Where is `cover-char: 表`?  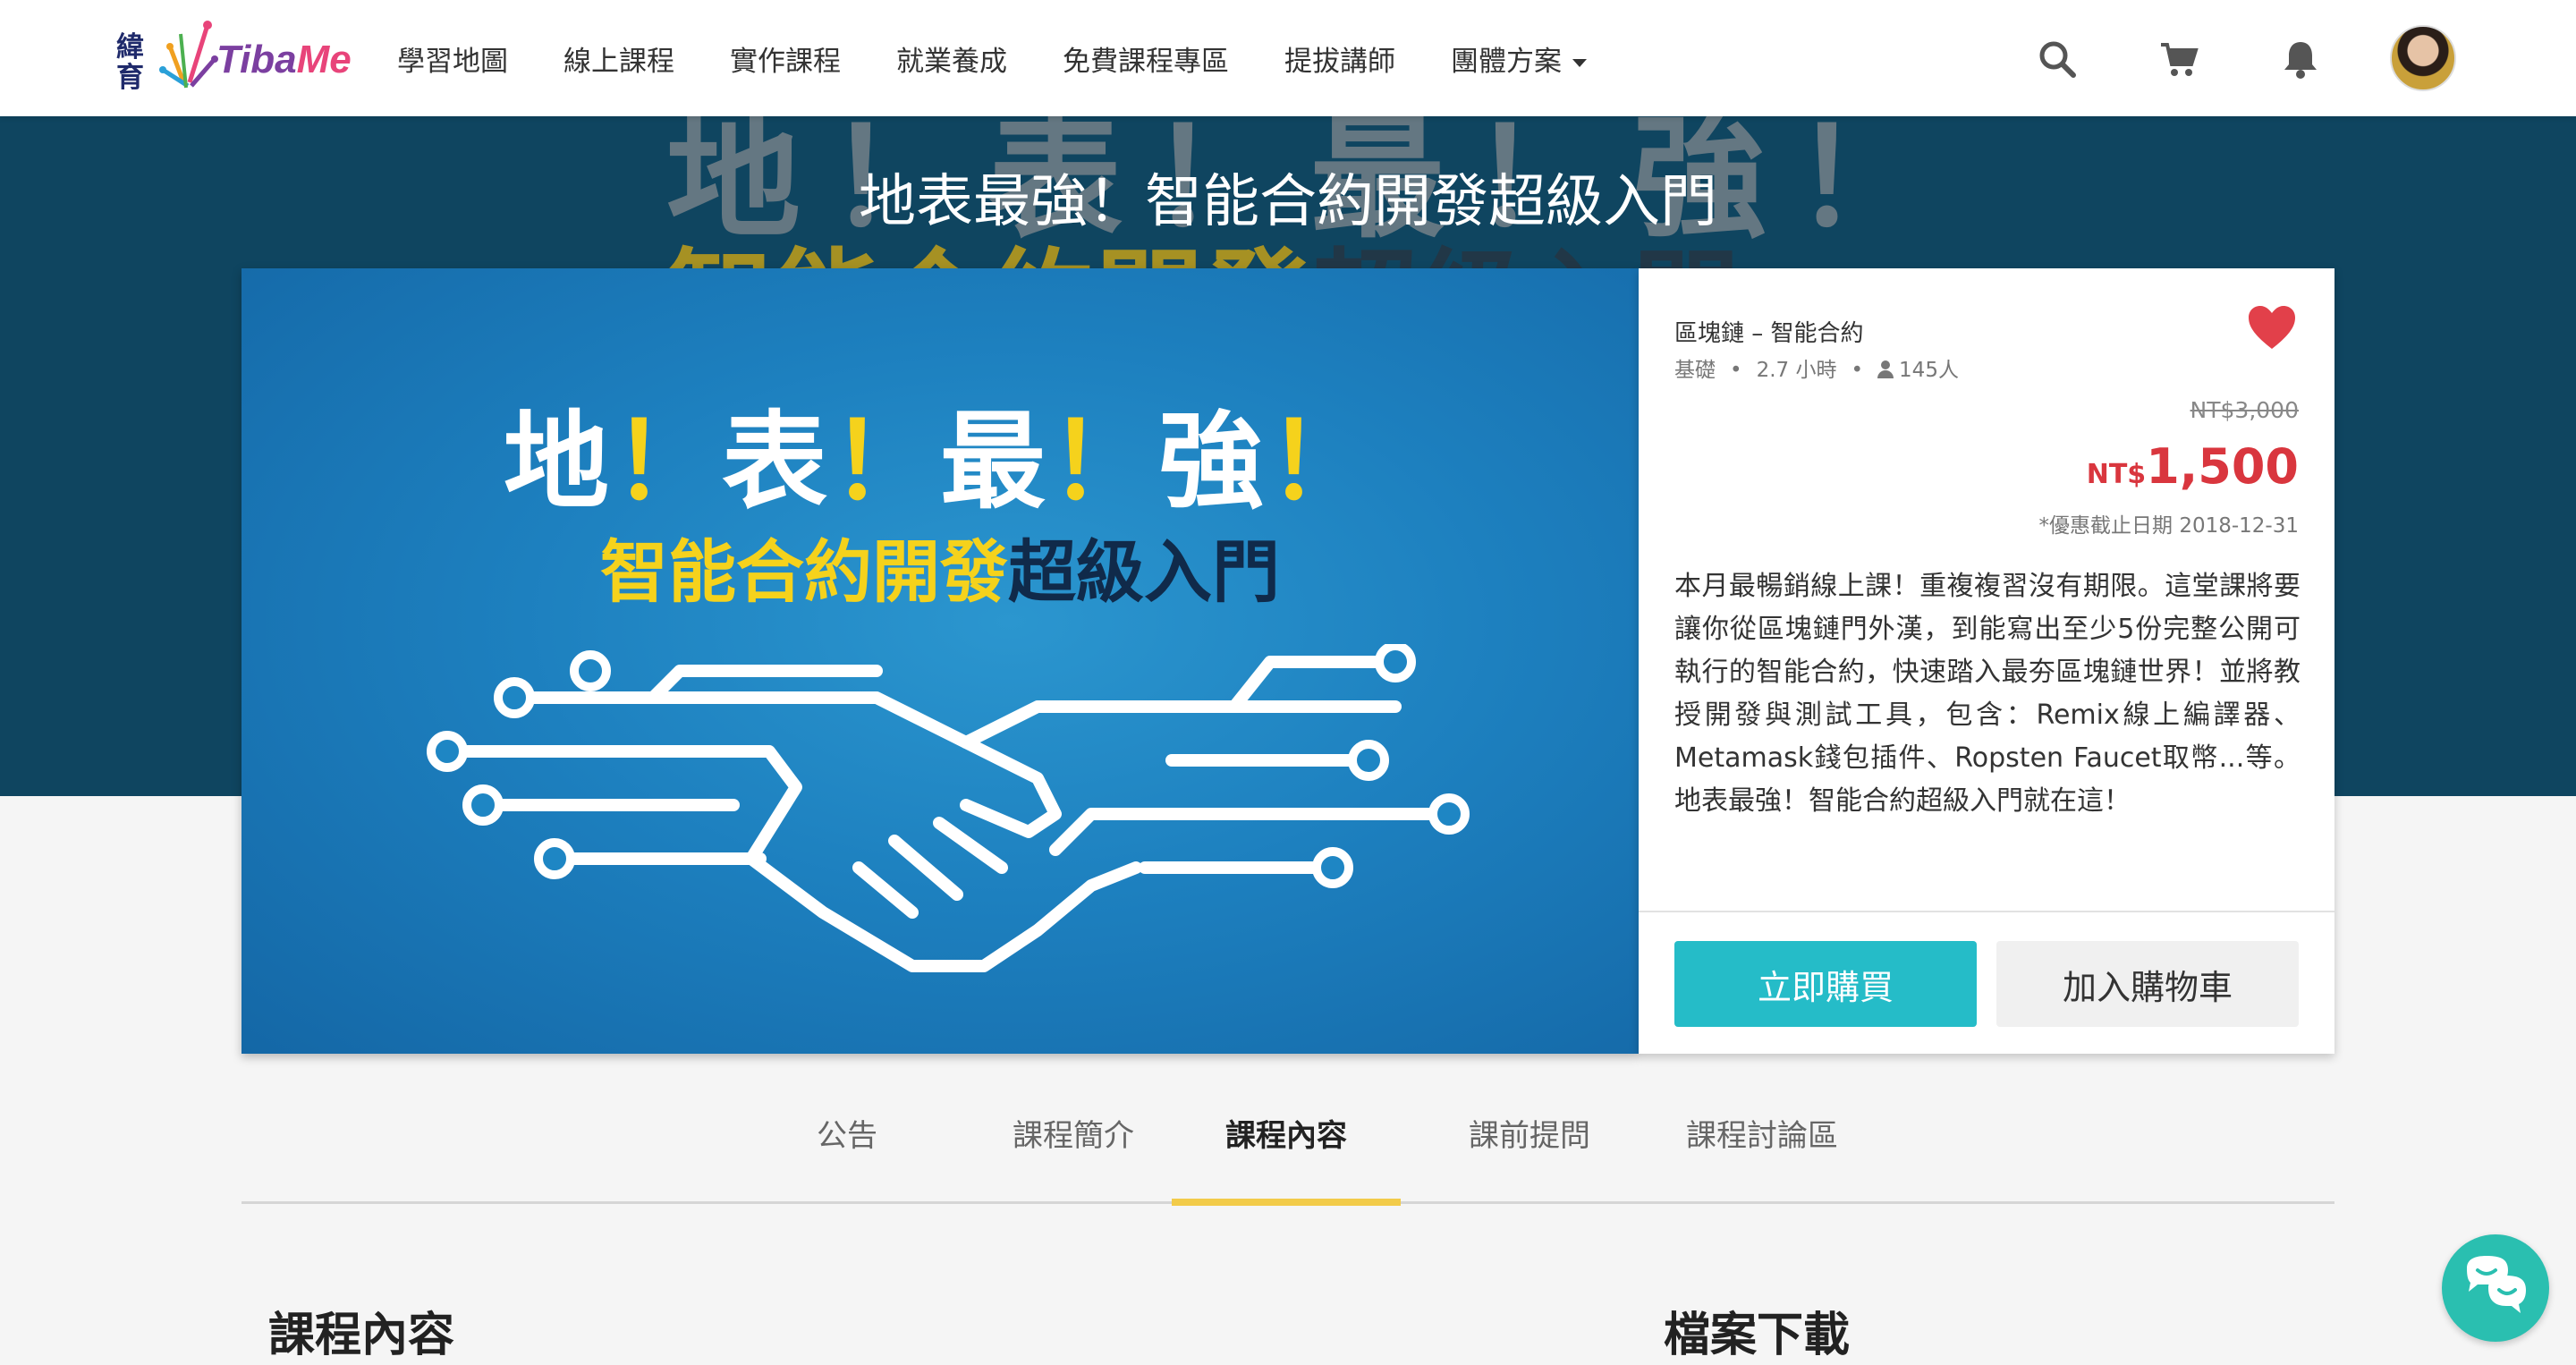 cover-char: 表 is located at coordinates (776, 462).